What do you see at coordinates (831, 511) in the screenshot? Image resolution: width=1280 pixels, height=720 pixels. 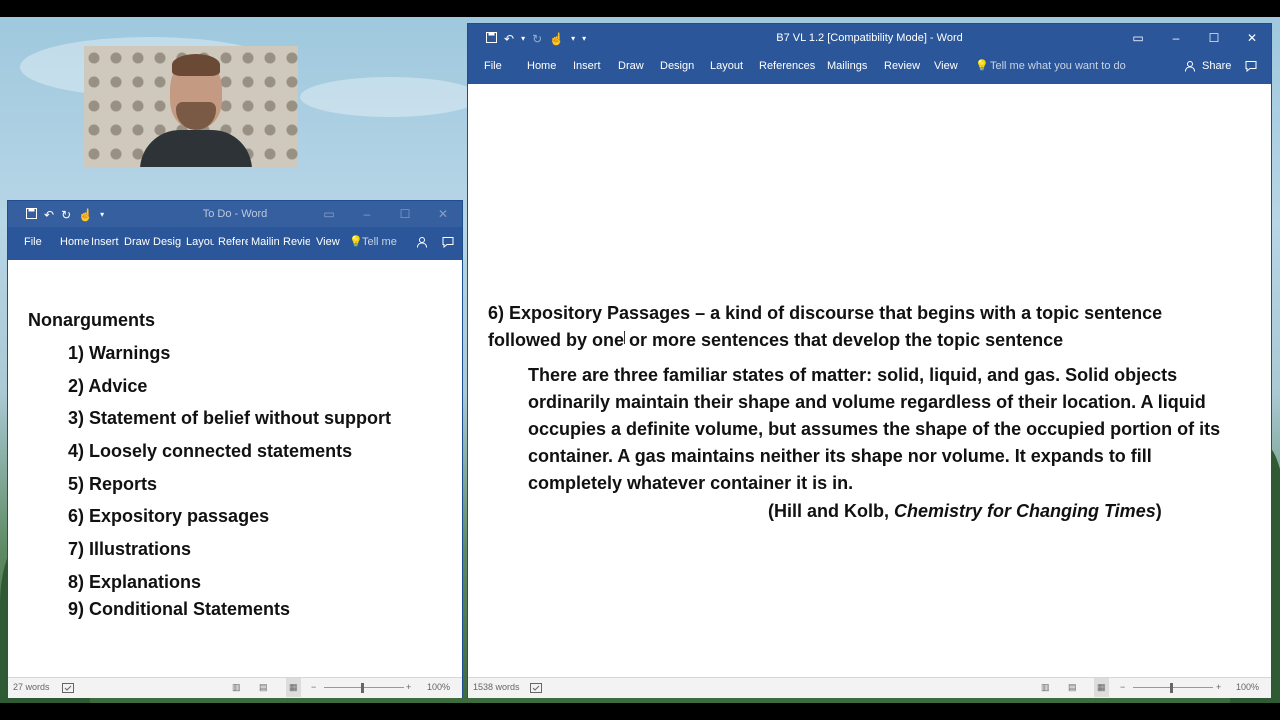 I see `citation-authors: (Hill and Kolb,` at bounding box center [831, 511].